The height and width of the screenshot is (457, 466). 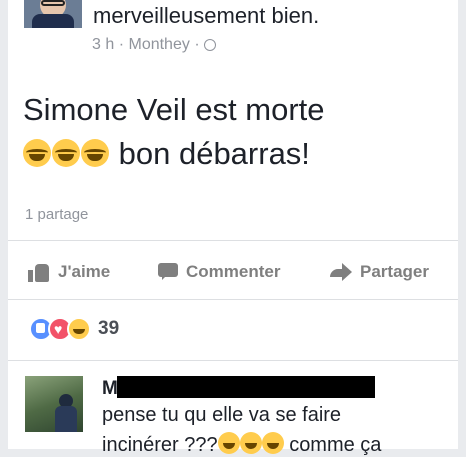 I want to click on comment-text-line-2-start: incinérer ???, so click(x=160, y=445).